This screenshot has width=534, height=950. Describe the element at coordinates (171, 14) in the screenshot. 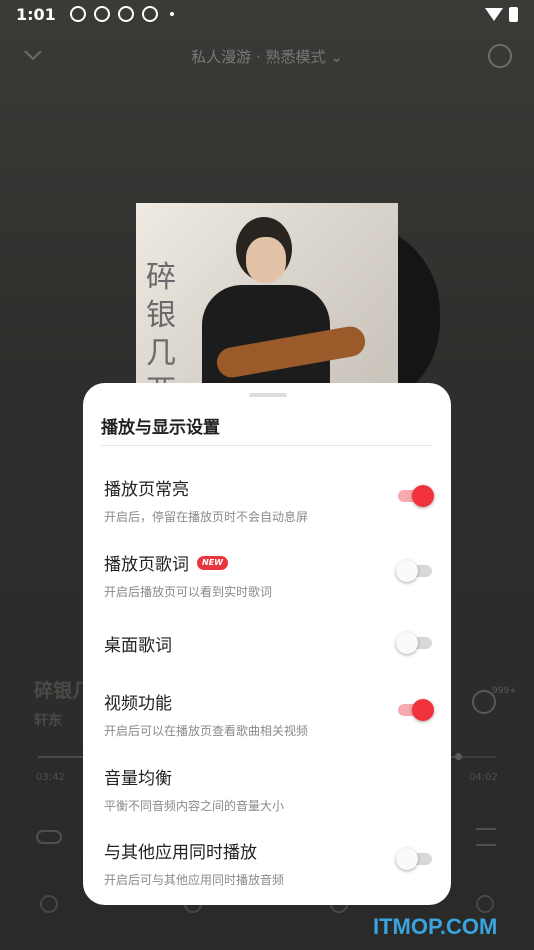

I see `more-notifications-icon` at that location.